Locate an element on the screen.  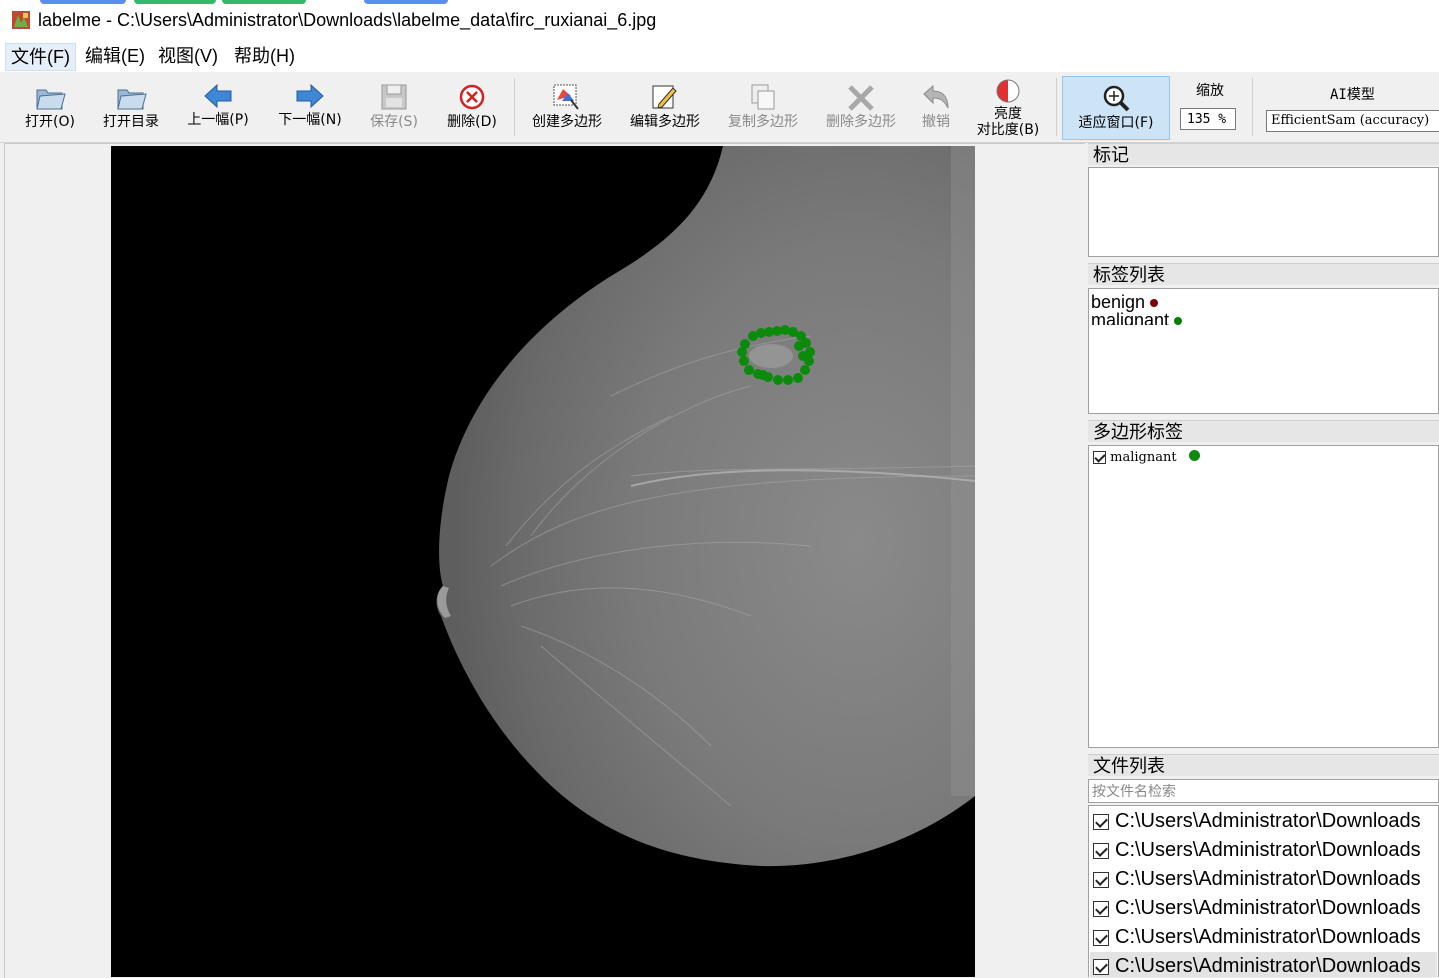
delete-file-button: 删除(D) is located at coordinates (472, 107).